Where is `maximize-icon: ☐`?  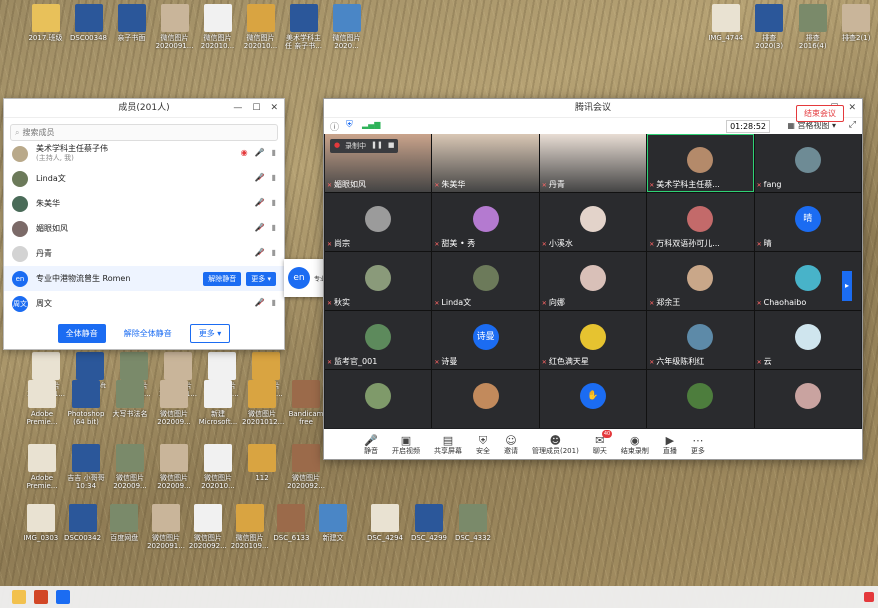
maximize-icon: ☐ is located at coordinates (256, 108).